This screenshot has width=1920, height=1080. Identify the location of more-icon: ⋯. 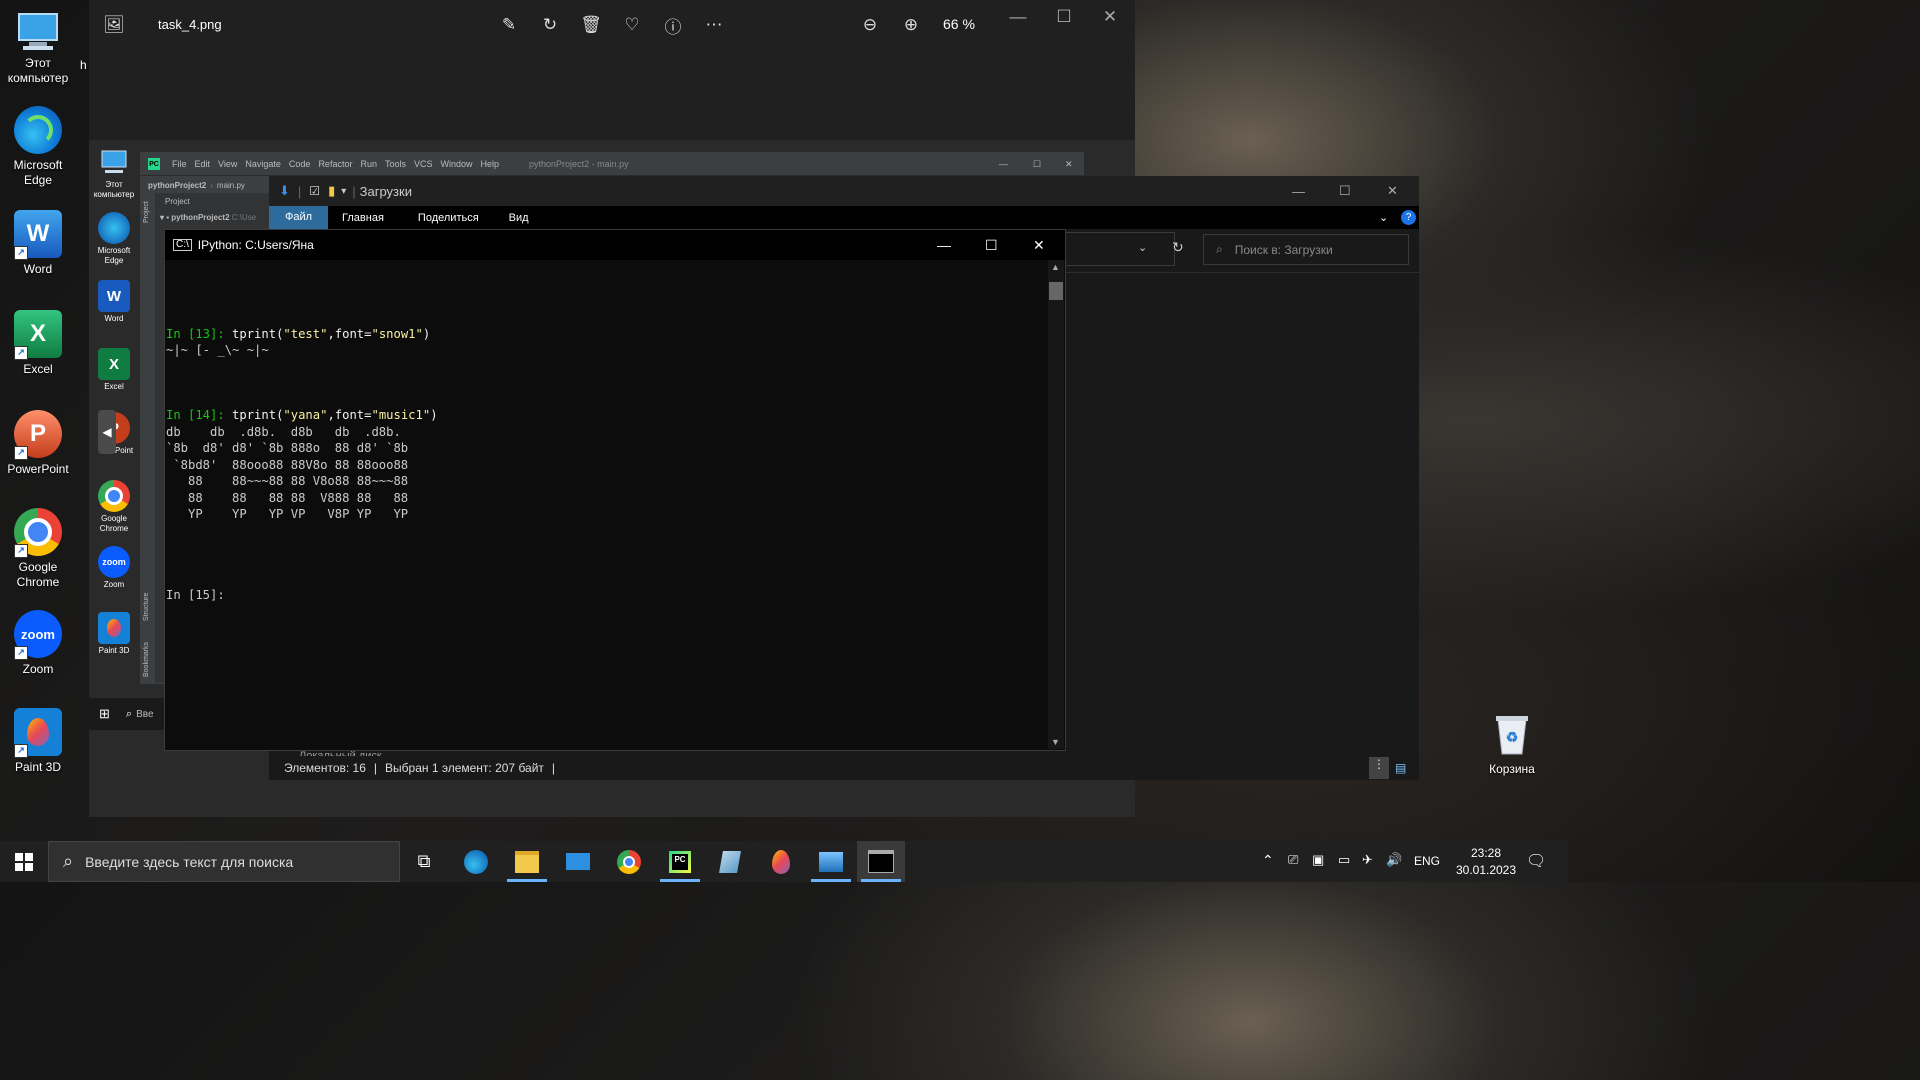
(714, 25).